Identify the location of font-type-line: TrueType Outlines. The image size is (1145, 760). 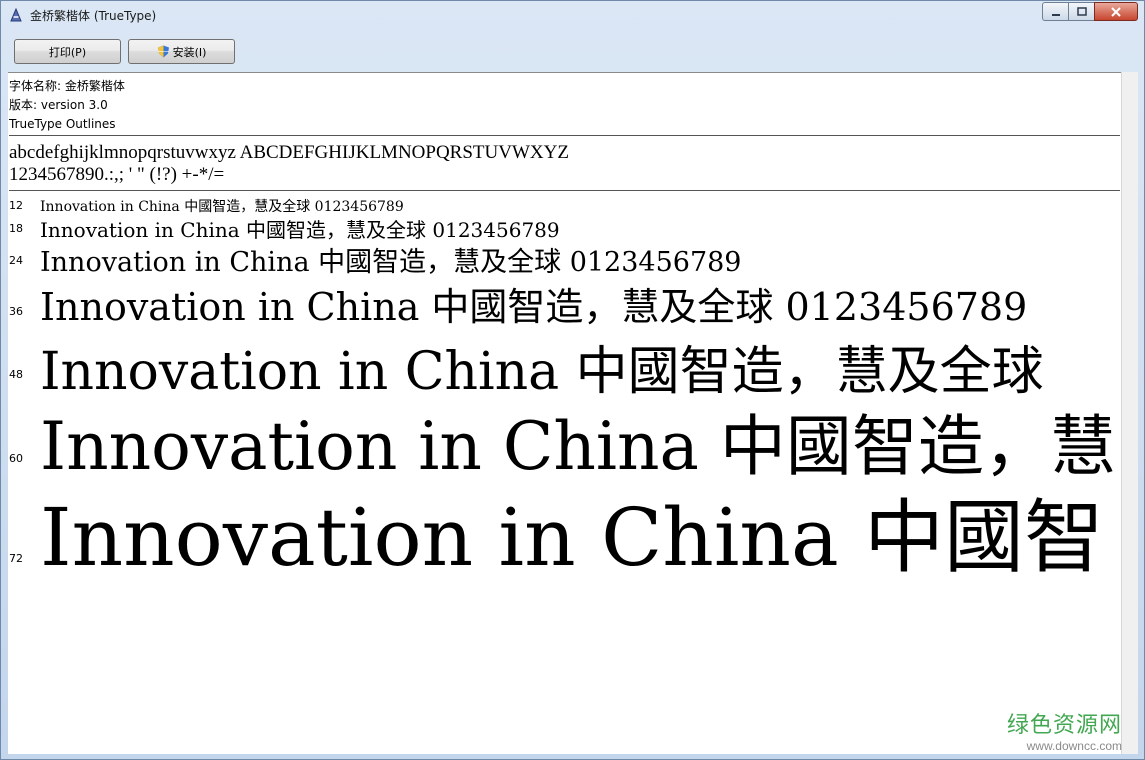
(62, 124).